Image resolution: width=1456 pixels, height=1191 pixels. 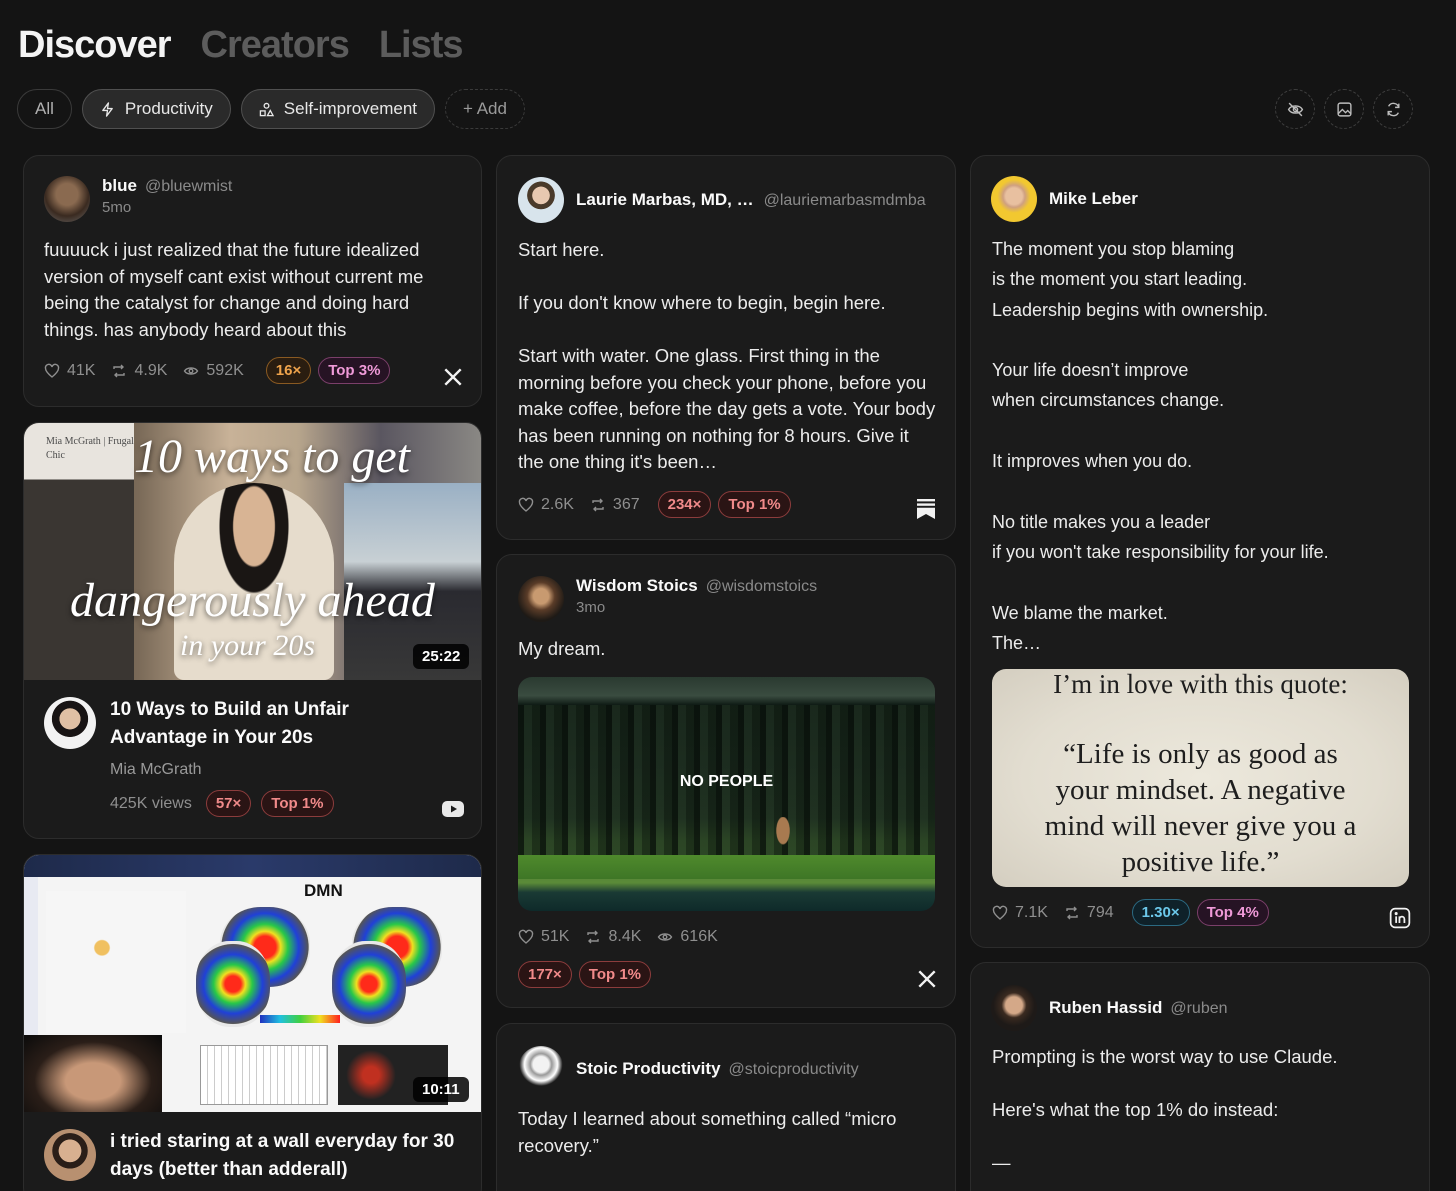 I want to click on author-name: Stoic Productivity, so click(x=648, y=1069).